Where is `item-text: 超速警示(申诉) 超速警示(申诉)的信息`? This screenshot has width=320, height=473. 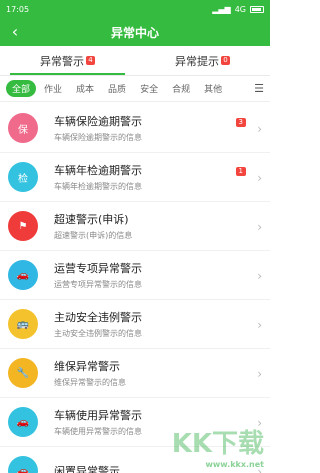 item-text: 超速警示(申诉) 超速警示(申诉)的信息 is located at coordinates (162, 226).